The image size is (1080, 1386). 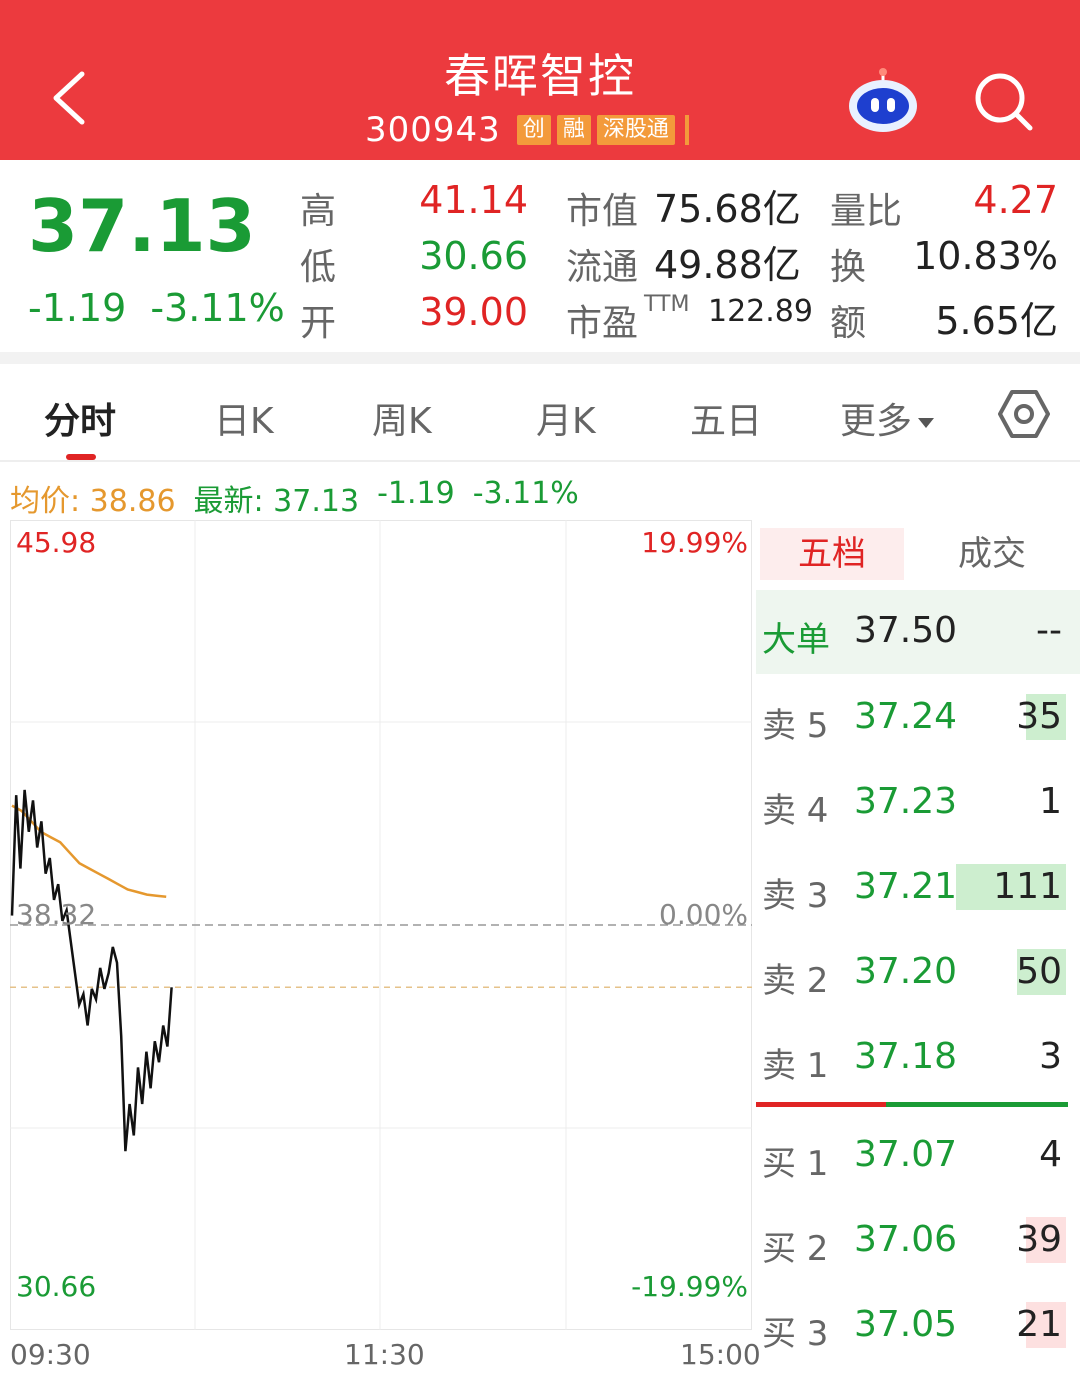 I want to click on top-bar: 春晖智控 300943 创 融 深股通, so click(x=540, y=80).